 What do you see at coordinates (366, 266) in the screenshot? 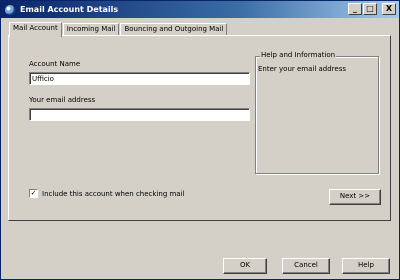
I see `help-button: Help` at bounding box center [366, 266].